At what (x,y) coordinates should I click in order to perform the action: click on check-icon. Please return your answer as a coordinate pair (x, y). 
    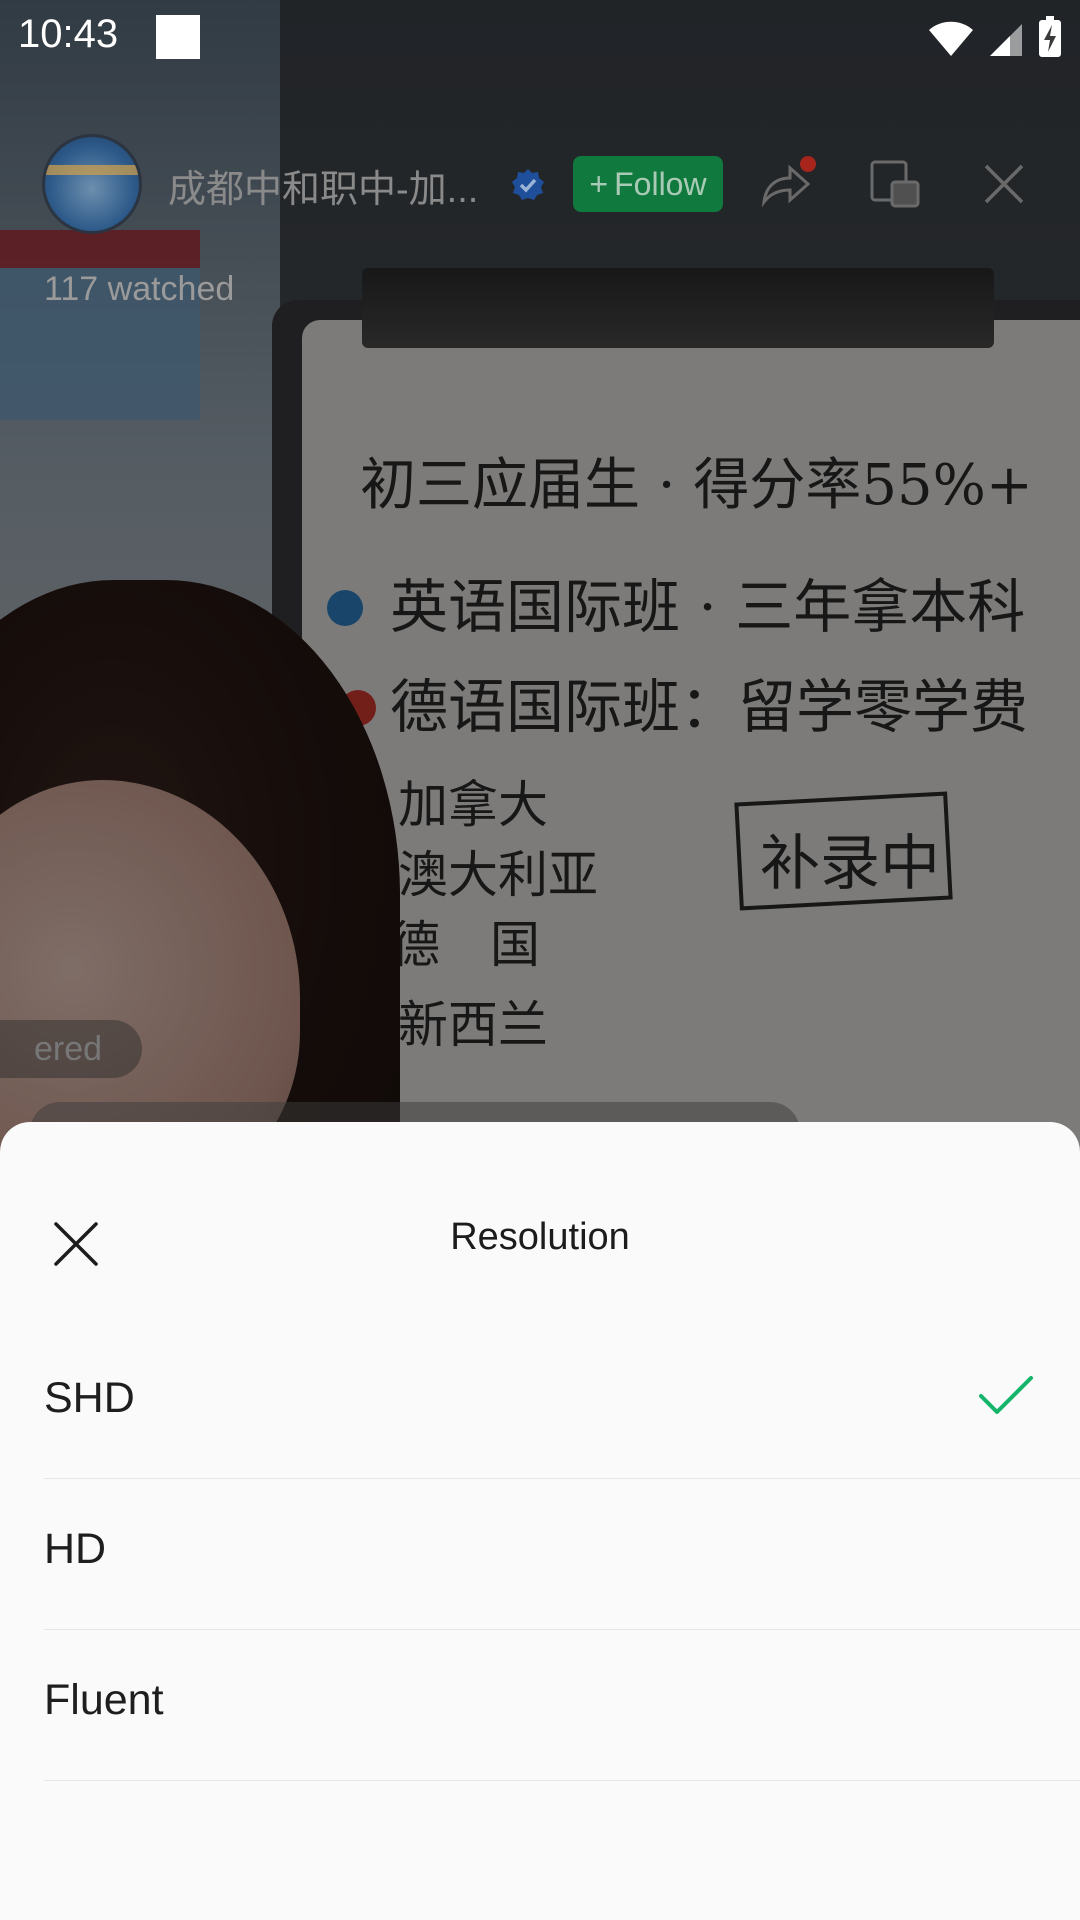
    Looking at the image, I should click on (1006, 1395).